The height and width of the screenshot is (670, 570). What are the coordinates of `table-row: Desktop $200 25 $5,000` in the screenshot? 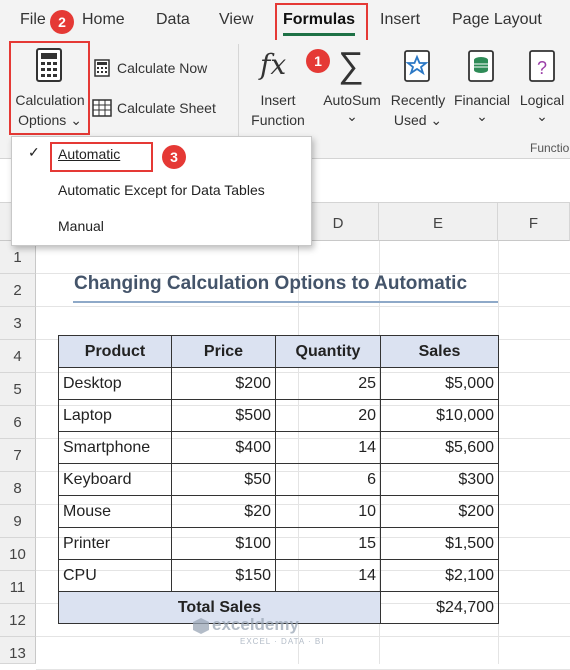 It's located at (278, 383).